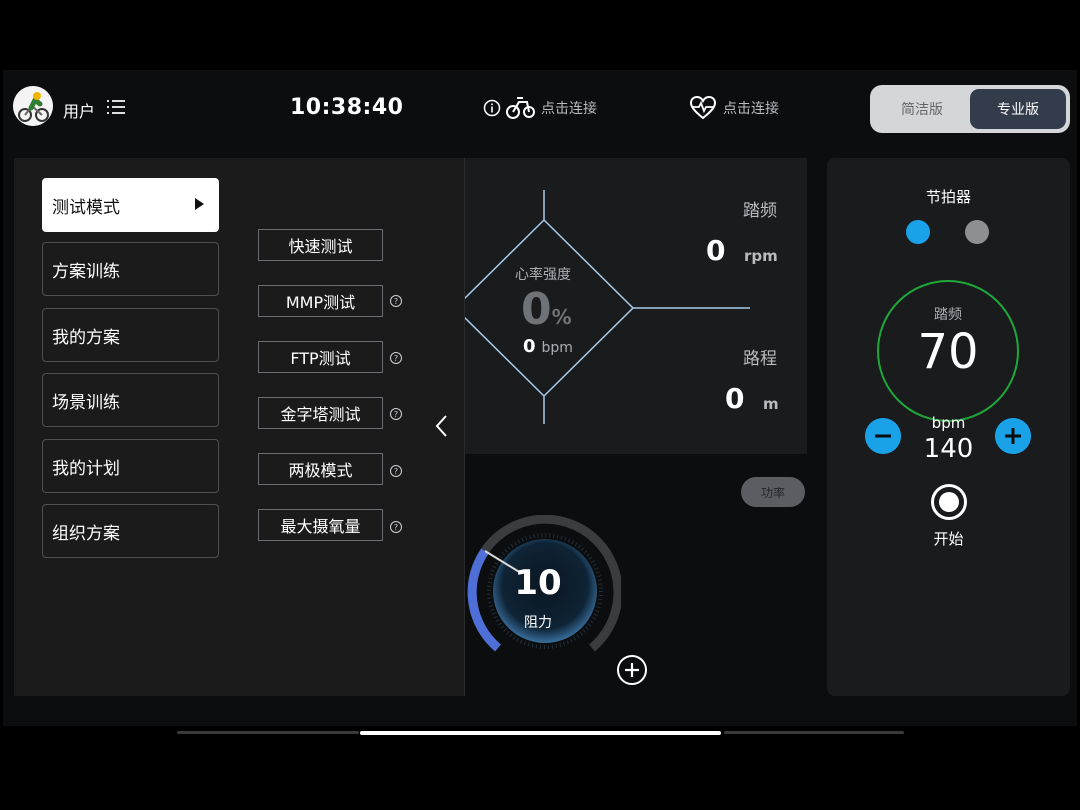 Image resolution: width=1080 pixels, height=810 pixels. Describe the element at coordinates (636, 306) in the screenshot. I see `metrics-panel: 心率强度 0% 0 bpm 踏频 0 rpm 路程 0 m` at that location.